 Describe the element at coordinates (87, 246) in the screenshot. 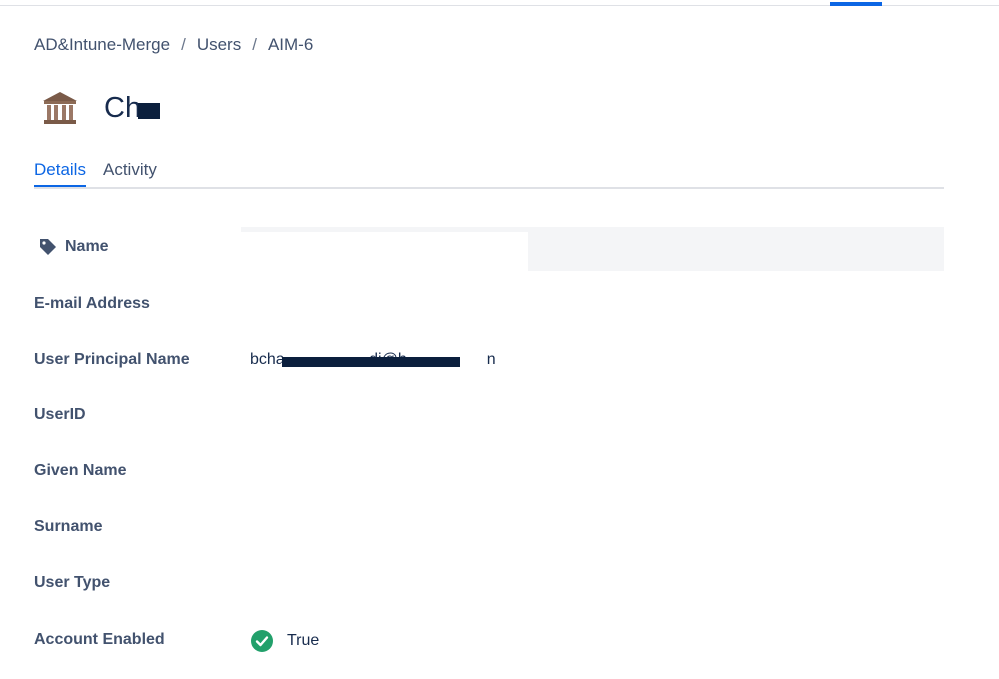

I see `field-label-text: Name` at that location.